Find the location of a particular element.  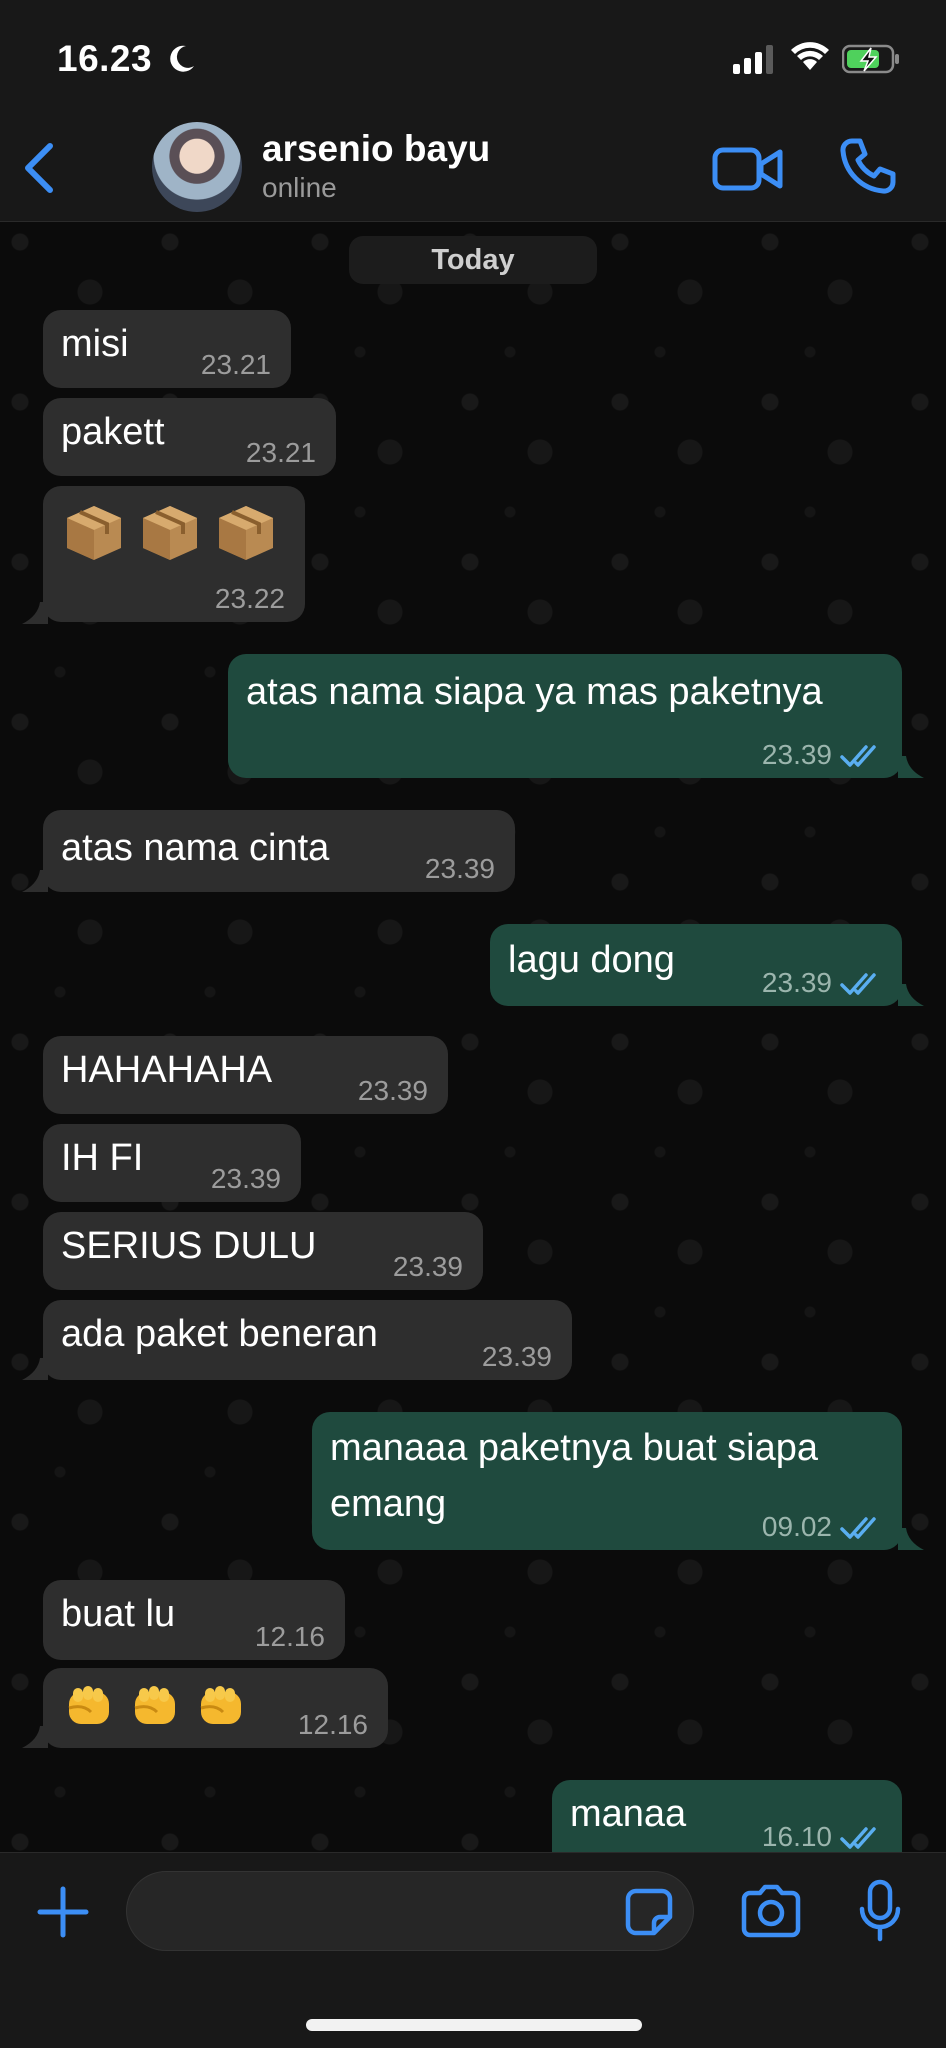

date-separator: Today is located at coordinates (473, 260).